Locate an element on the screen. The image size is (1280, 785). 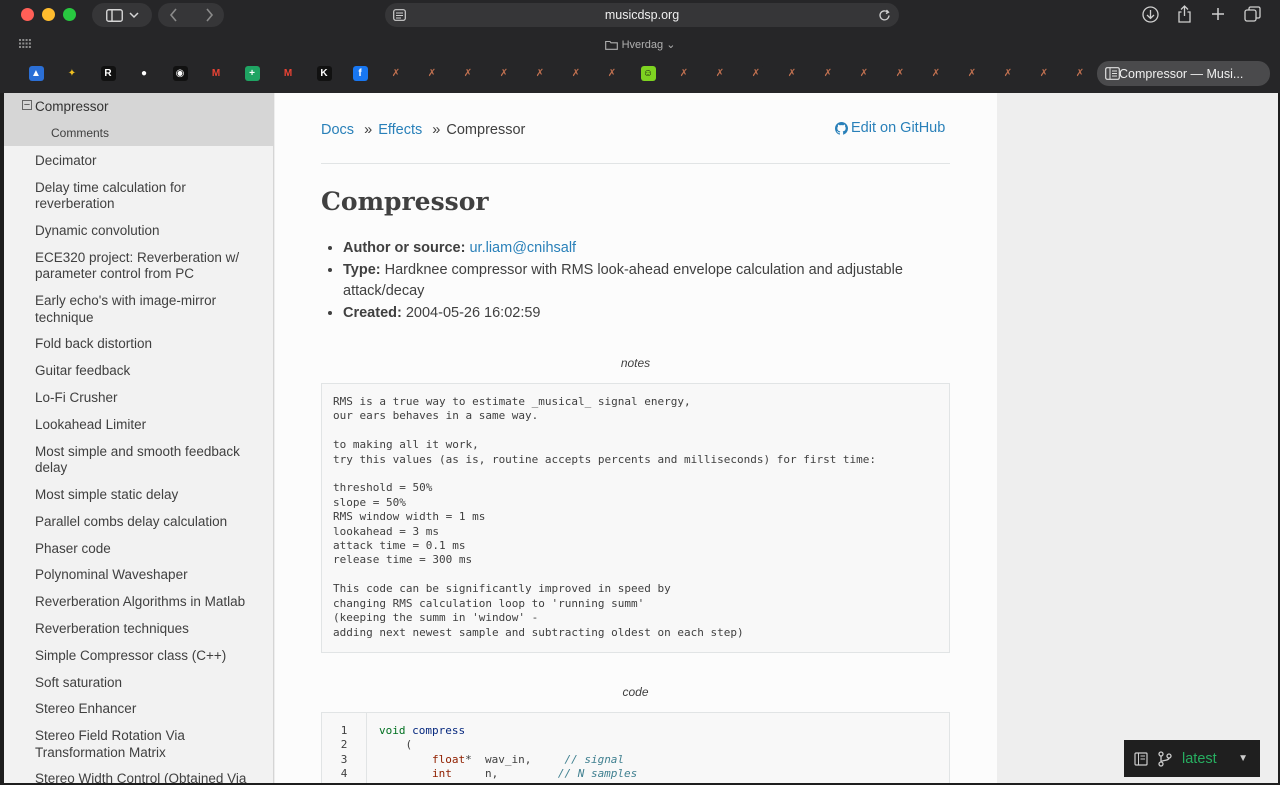
k-icon: K is located at coordinates (324, 73).